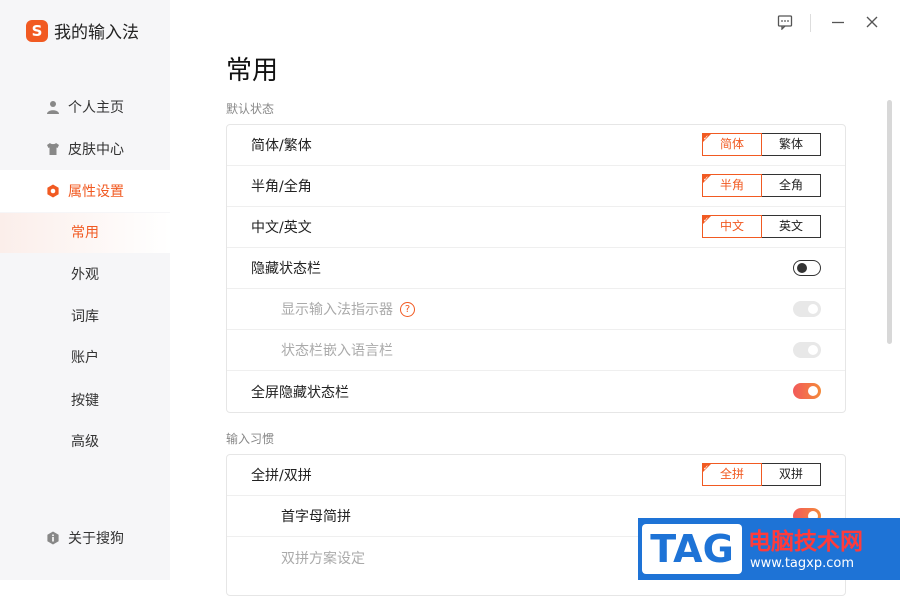 The height and width of the screenshot is (596, 900). Describe the element at coordinates (85, 358) in the screenshot. I see `sidebar-subitem-account: 账户` at that location.